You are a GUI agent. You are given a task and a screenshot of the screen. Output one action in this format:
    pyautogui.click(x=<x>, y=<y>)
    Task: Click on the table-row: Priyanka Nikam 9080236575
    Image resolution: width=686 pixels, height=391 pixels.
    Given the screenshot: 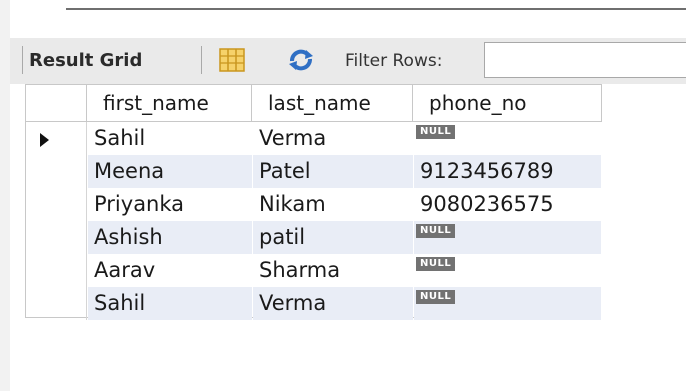 What is the action you would take?
    pyautogui.click(x=314, y=204)
    